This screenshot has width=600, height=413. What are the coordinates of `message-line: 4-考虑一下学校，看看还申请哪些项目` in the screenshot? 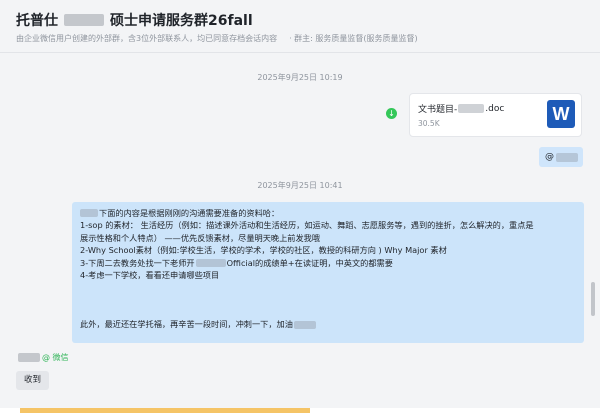 It's located at (150, 275).